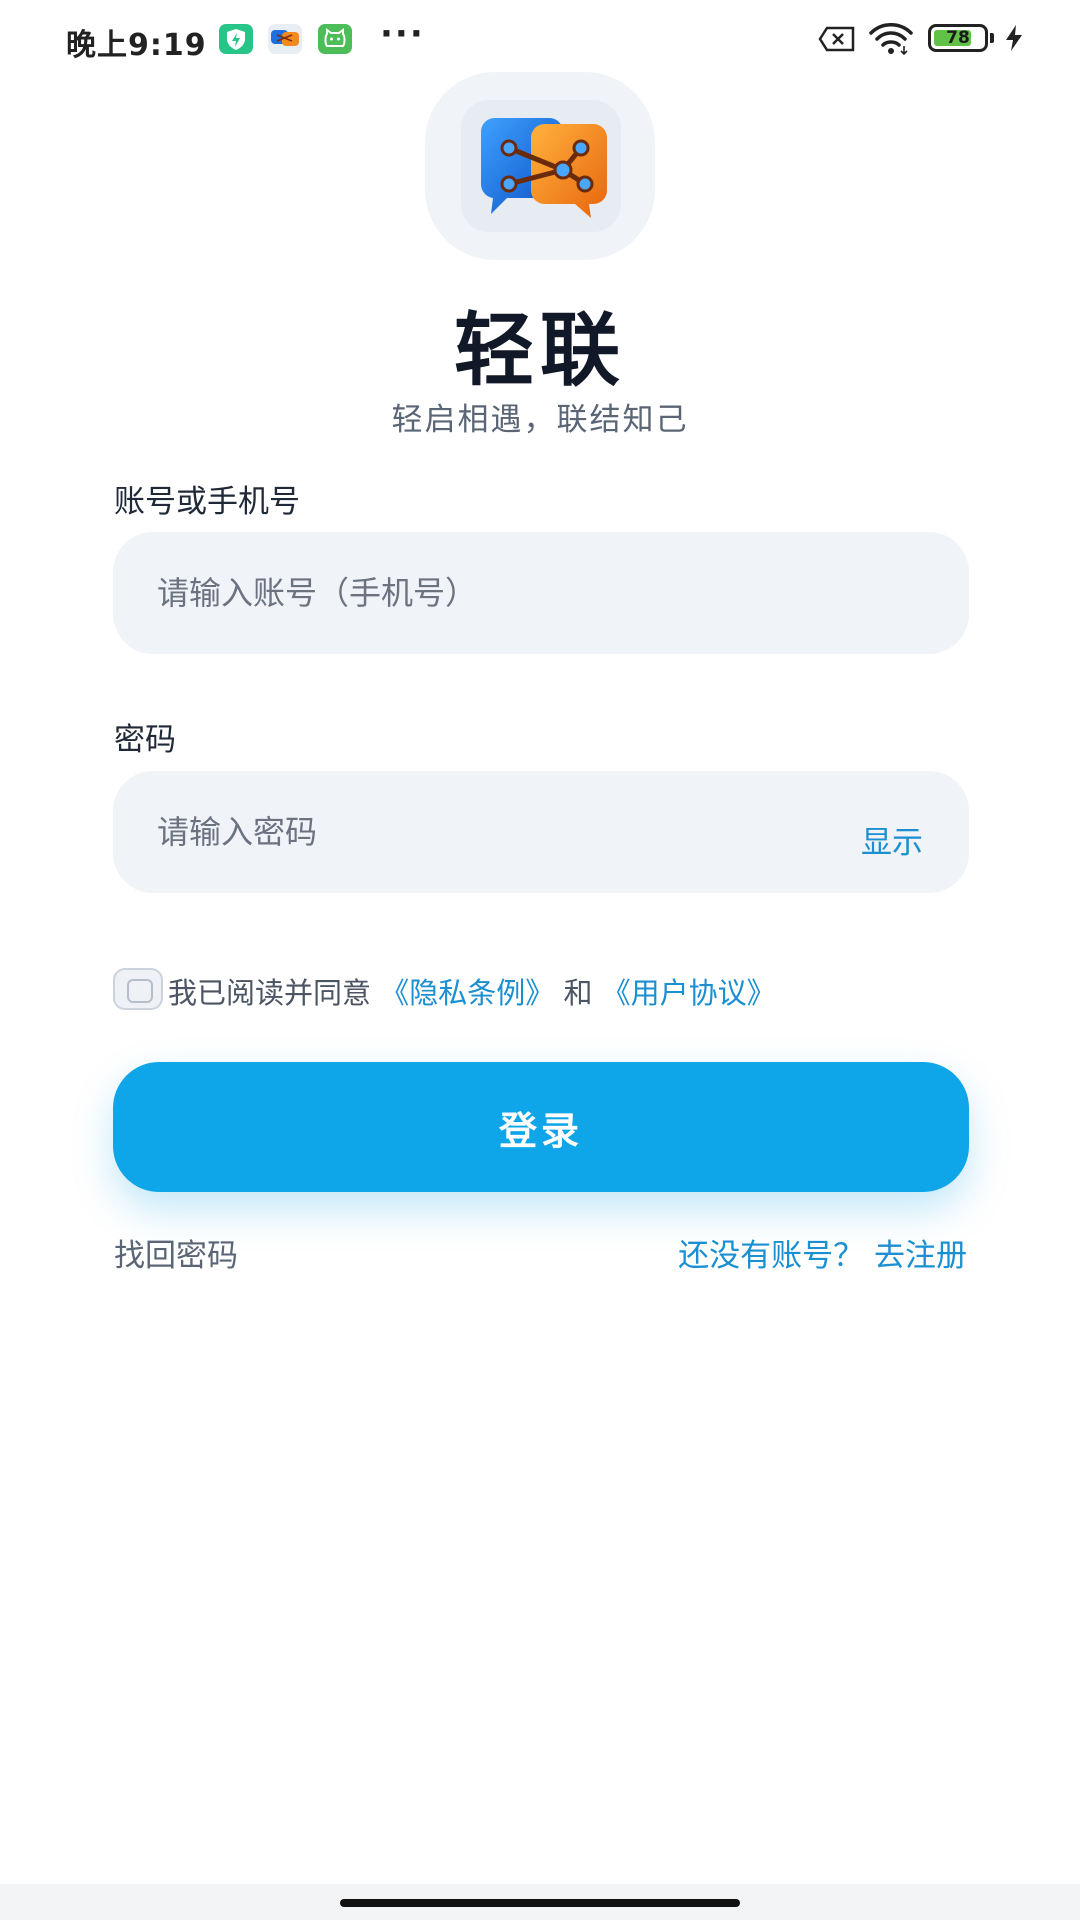 The height and width of the screenshot is (1920, 1080). What do you see at coordinates (578, 993) in the screenshot?
I see `agreement-conjunction: 和` at bounding box center [578, 993].